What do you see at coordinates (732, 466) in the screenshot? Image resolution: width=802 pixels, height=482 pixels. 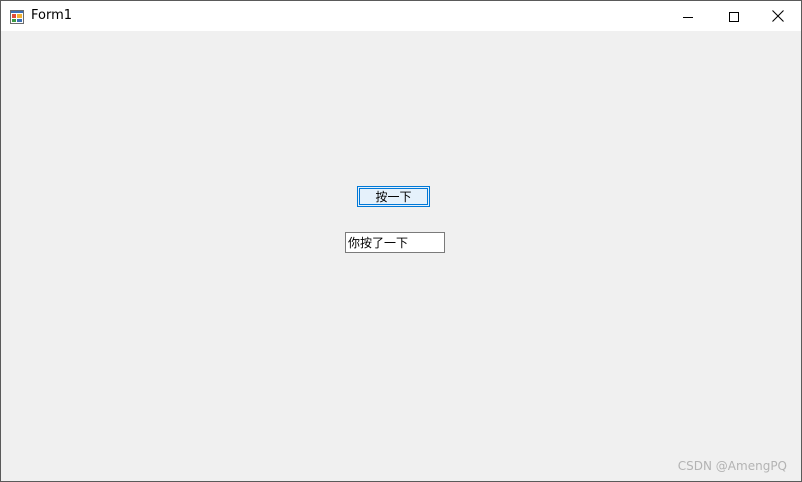 I see `csdn-watermark: CSDN @AmengPQ` at bounding box center [732, 466].